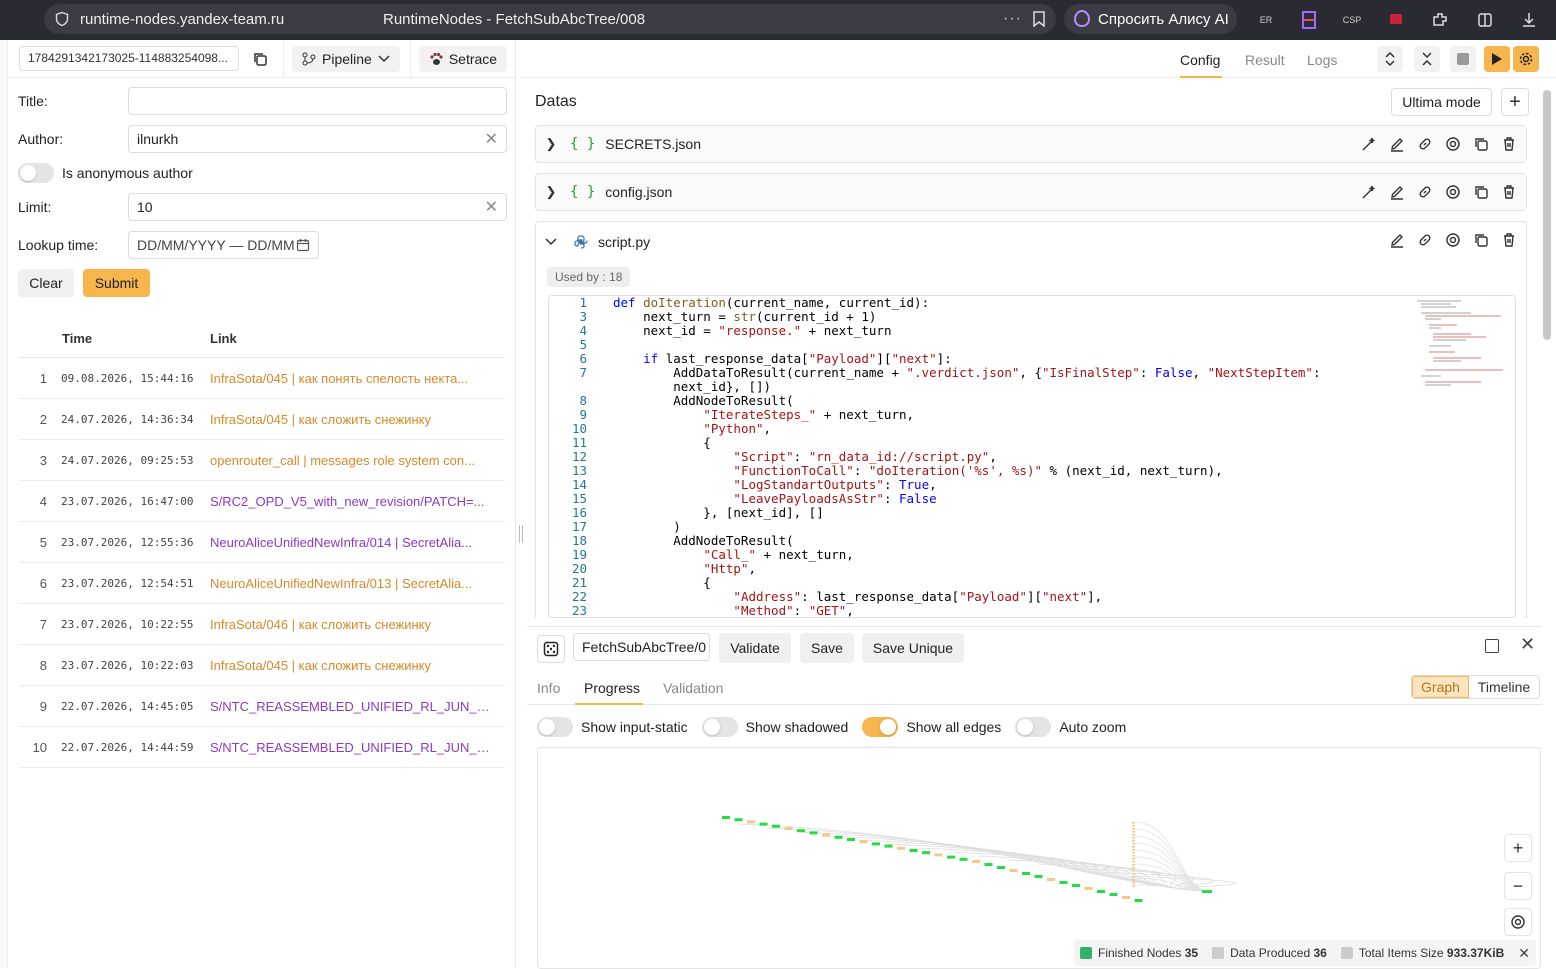 This screenshot has width=1556, height=969. What do you see at coordinates (116, 283) in the screenshot?
I see `submit-button: Submit` at bounding box center [116, 283].